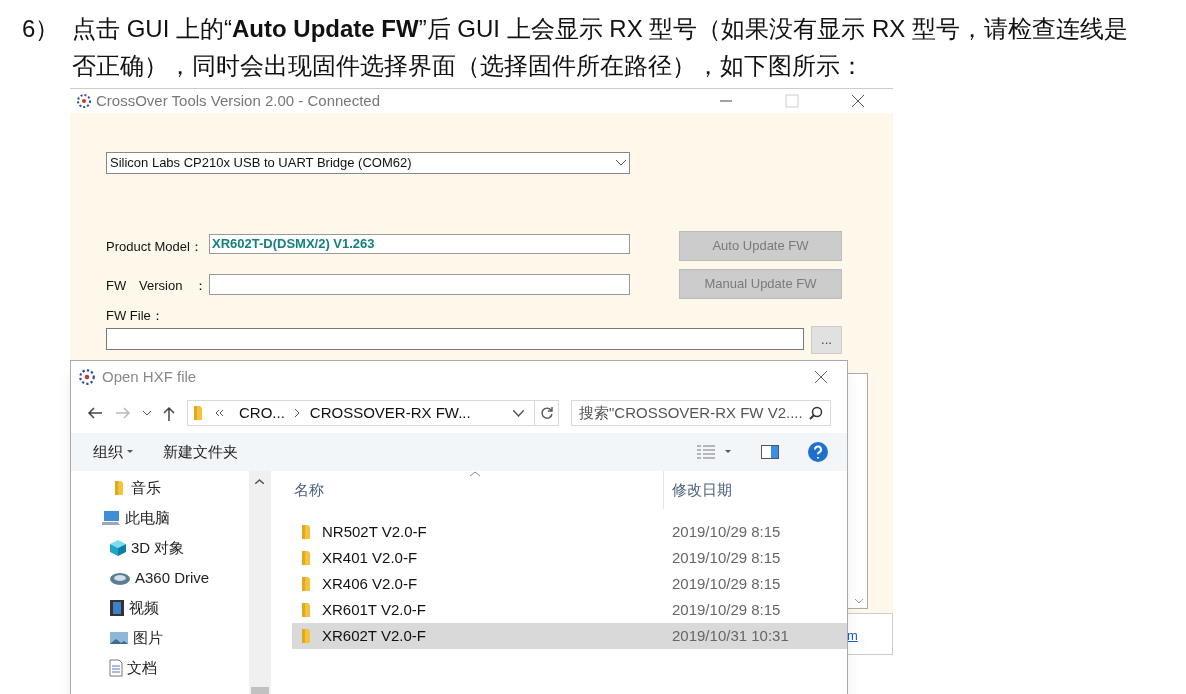  I want to click on file-name: XR406 V2.0-F, so click(370, 583).